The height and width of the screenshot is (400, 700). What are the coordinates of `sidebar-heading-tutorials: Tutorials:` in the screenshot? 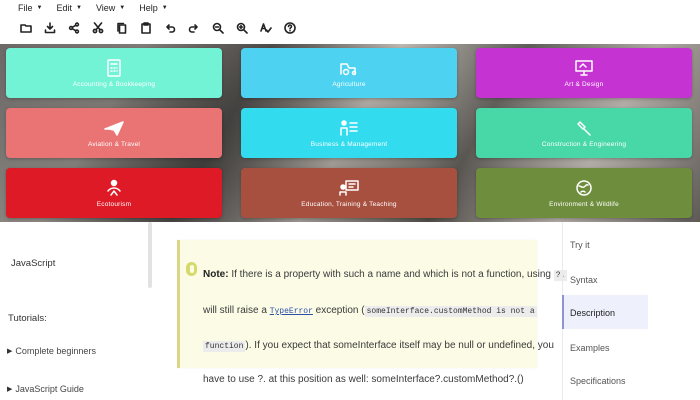 It's located at (27, 318).